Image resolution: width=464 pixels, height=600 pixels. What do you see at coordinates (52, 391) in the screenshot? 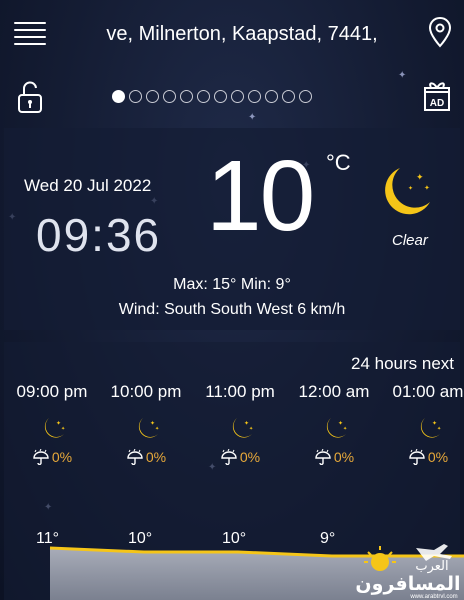
I see `hourly-time: 09:00 pm` at bounding box center [52, 391].